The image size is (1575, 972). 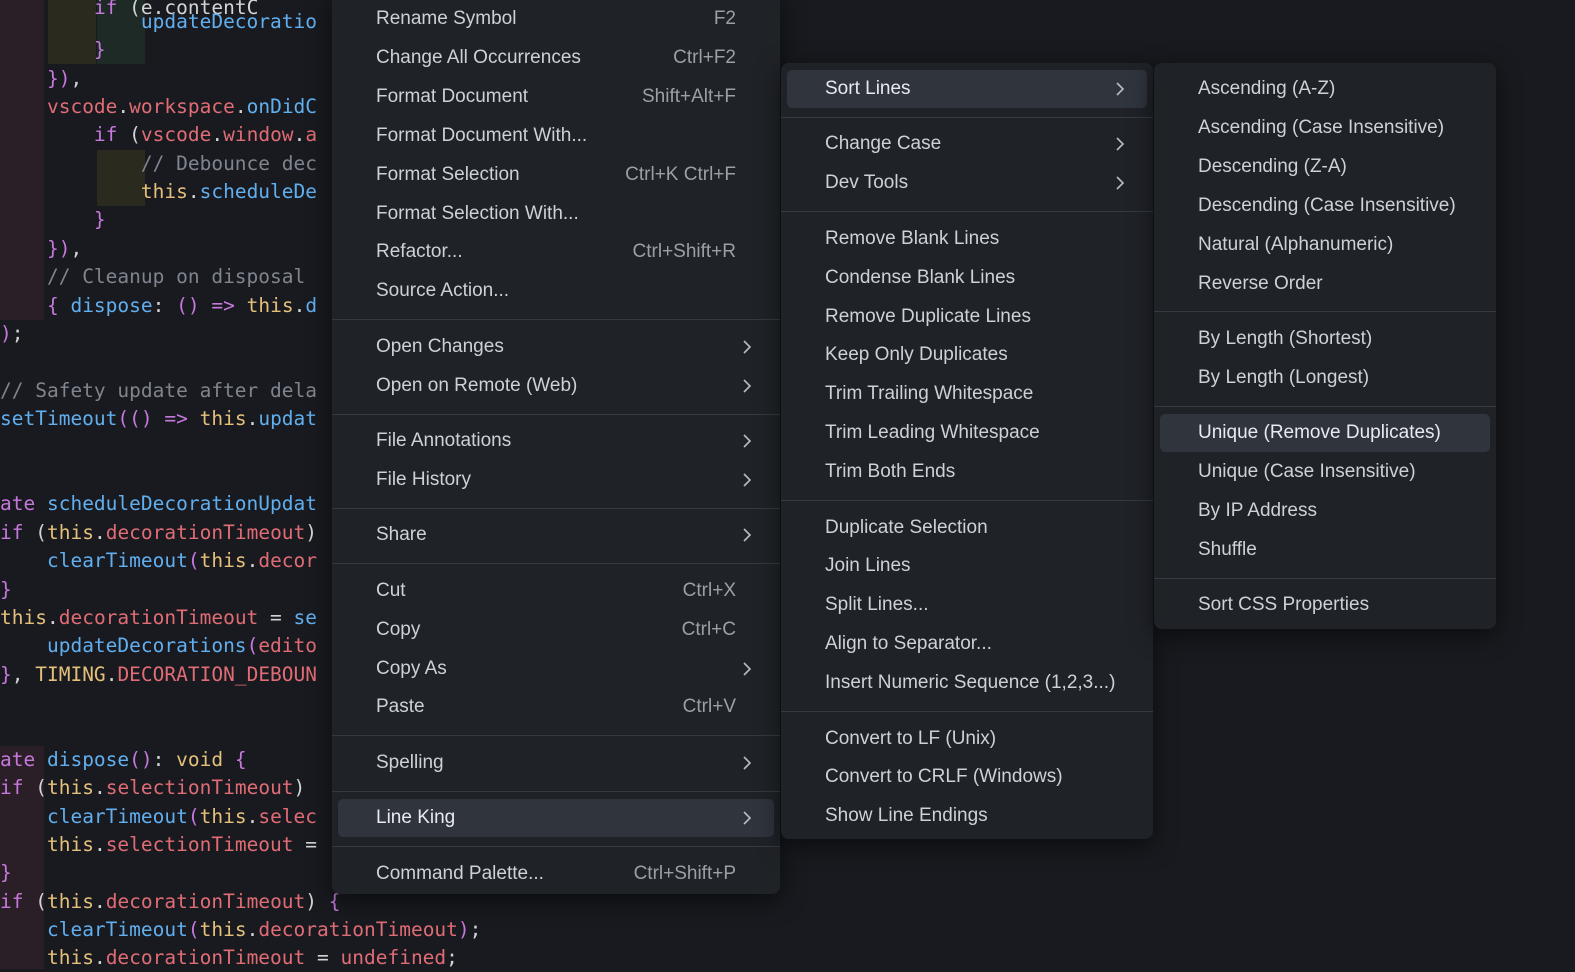 I want to click on menu-item-keep-only-duplicates: Keep Only Duplicates, so click(x=967, y=355).